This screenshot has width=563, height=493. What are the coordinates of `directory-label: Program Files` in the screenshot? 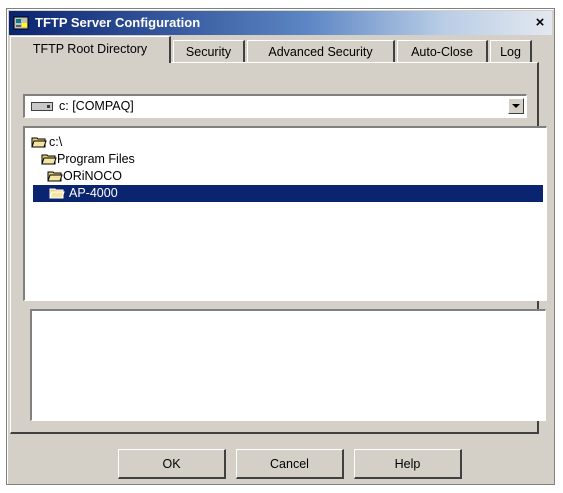 It's located at (96, 159).